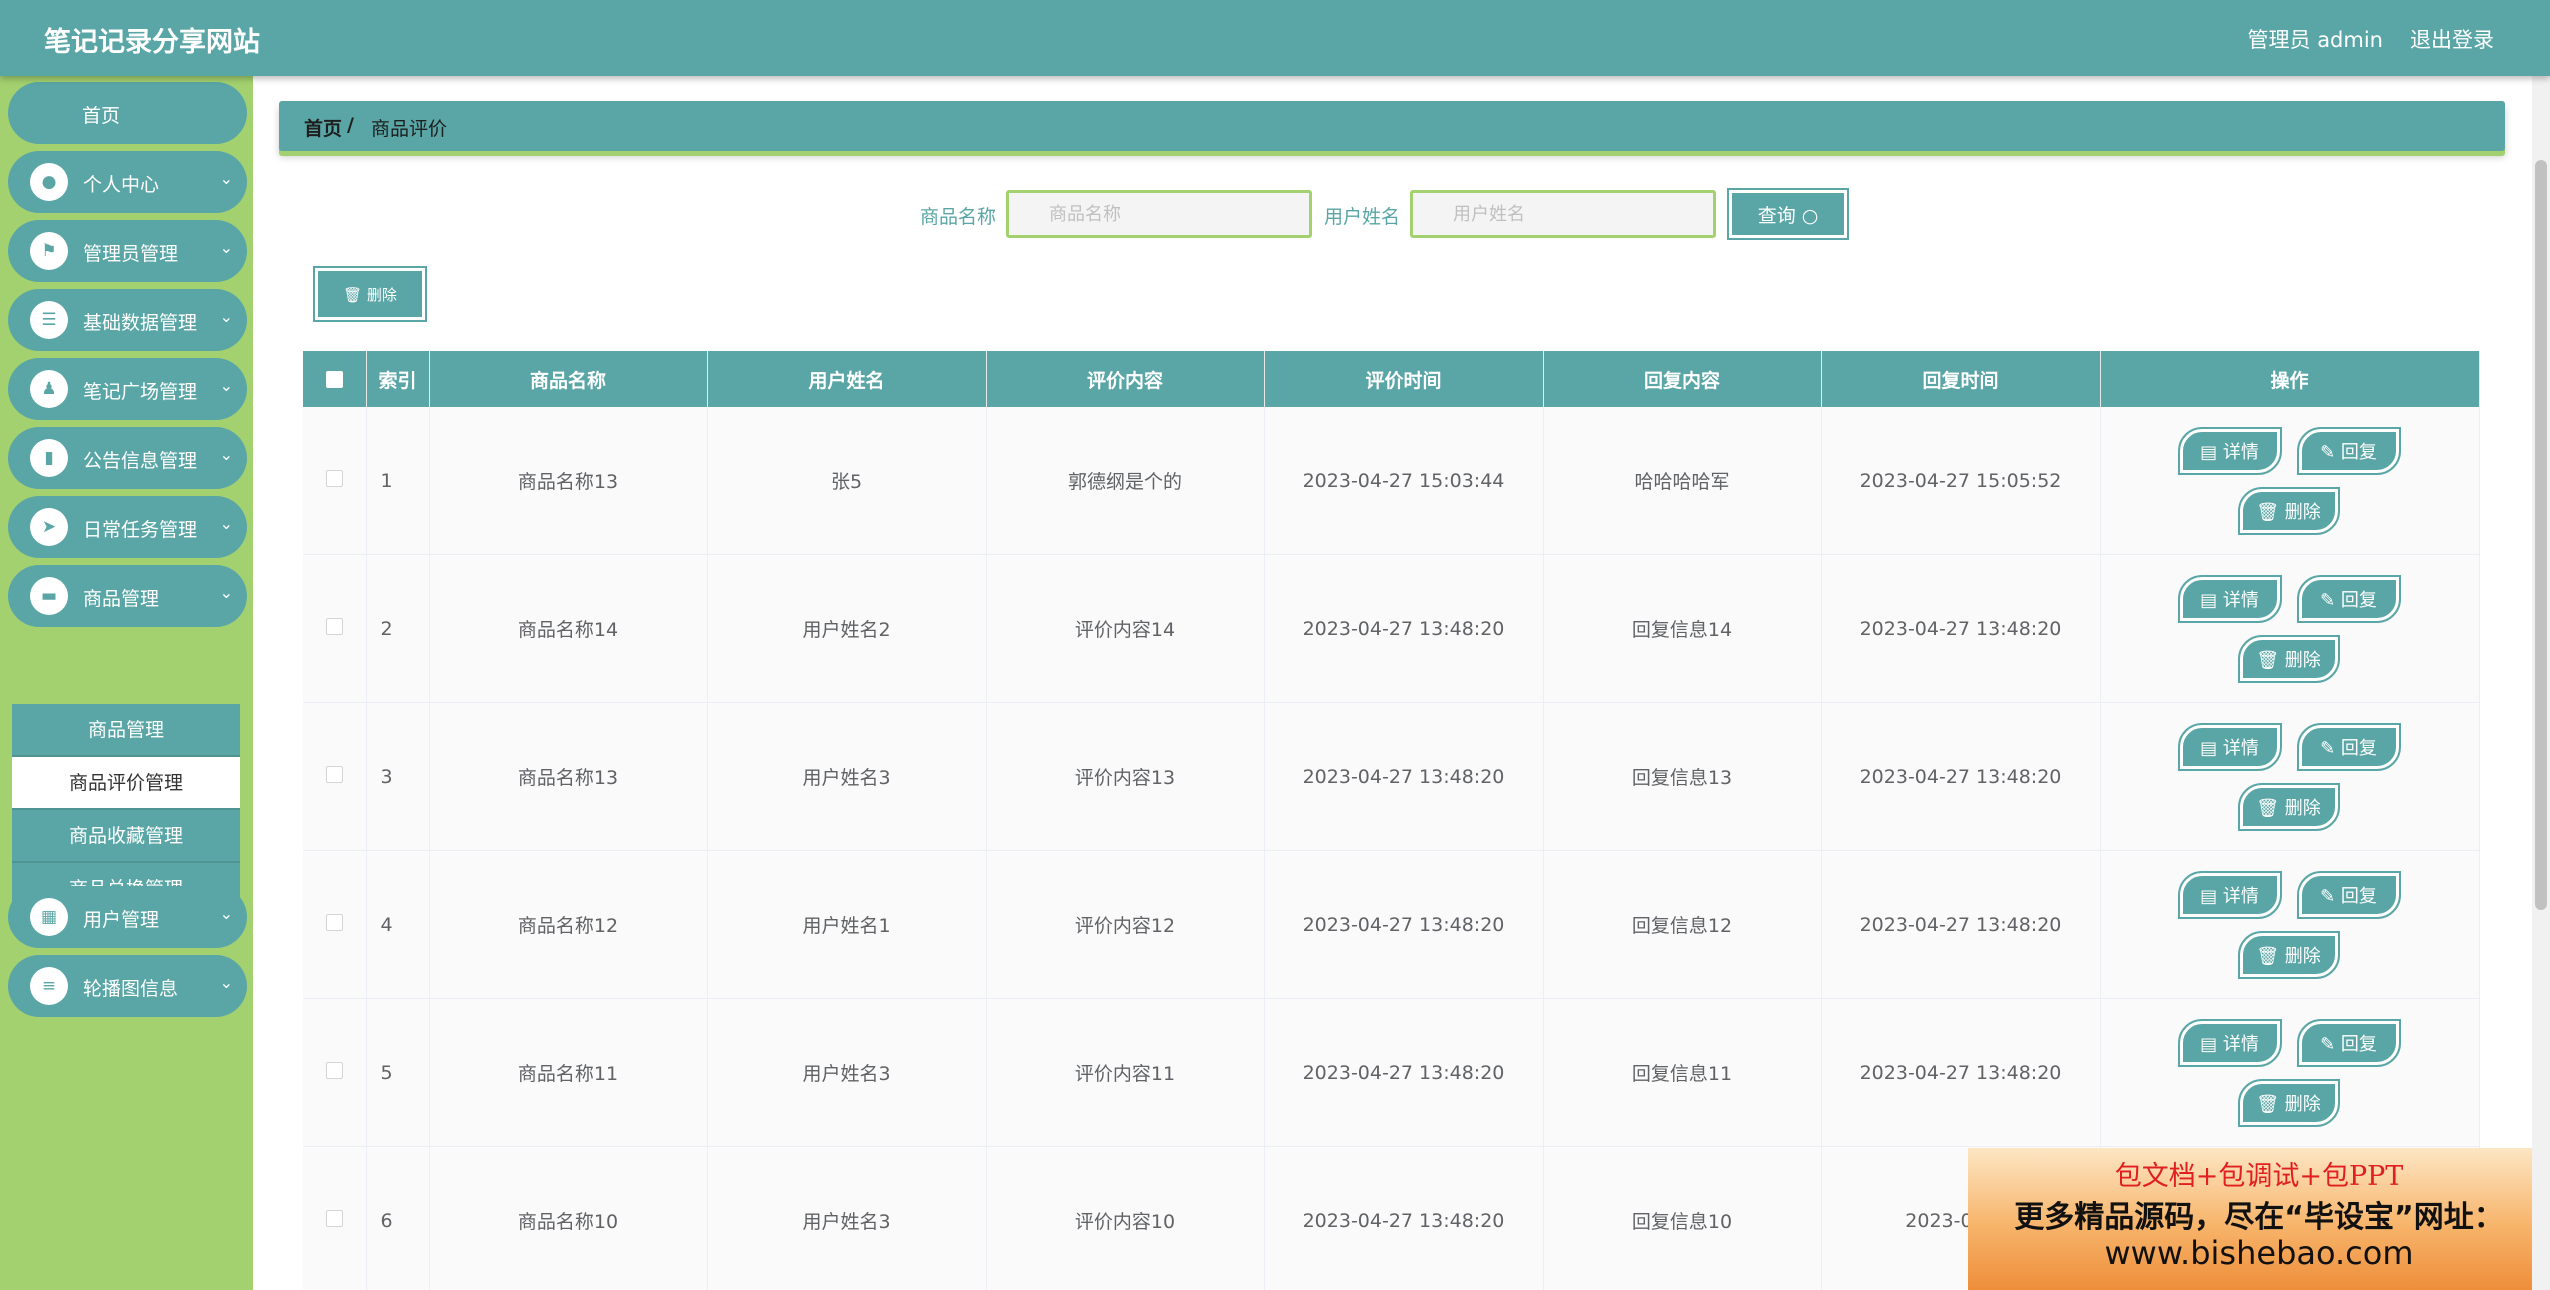 The width and height of the screenshot is (2550, 1290). What do you see at coordinates (1392, 126) in the screenshot?
I see `breadcrumb: 首页 / 商品评价` at bounding box center [1392, 126].